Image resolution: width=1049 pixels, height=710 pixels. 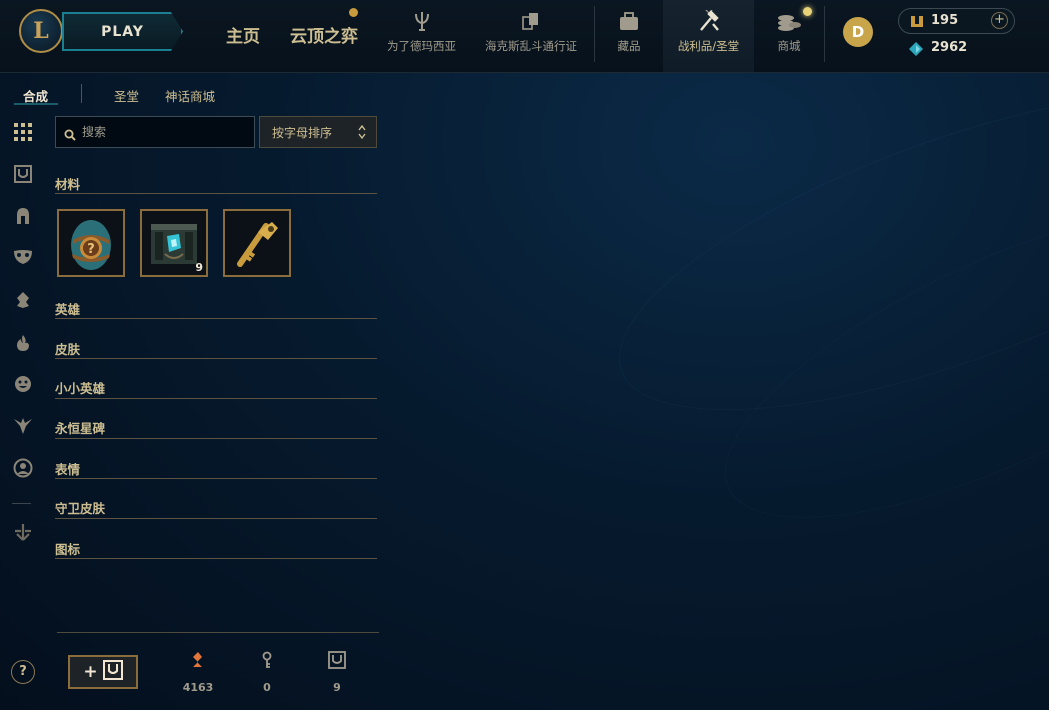 What do you see at coordinates (709, 21) in the screenshot?
I see `crafting-hammer-icon` at bounding box center [709, 21].